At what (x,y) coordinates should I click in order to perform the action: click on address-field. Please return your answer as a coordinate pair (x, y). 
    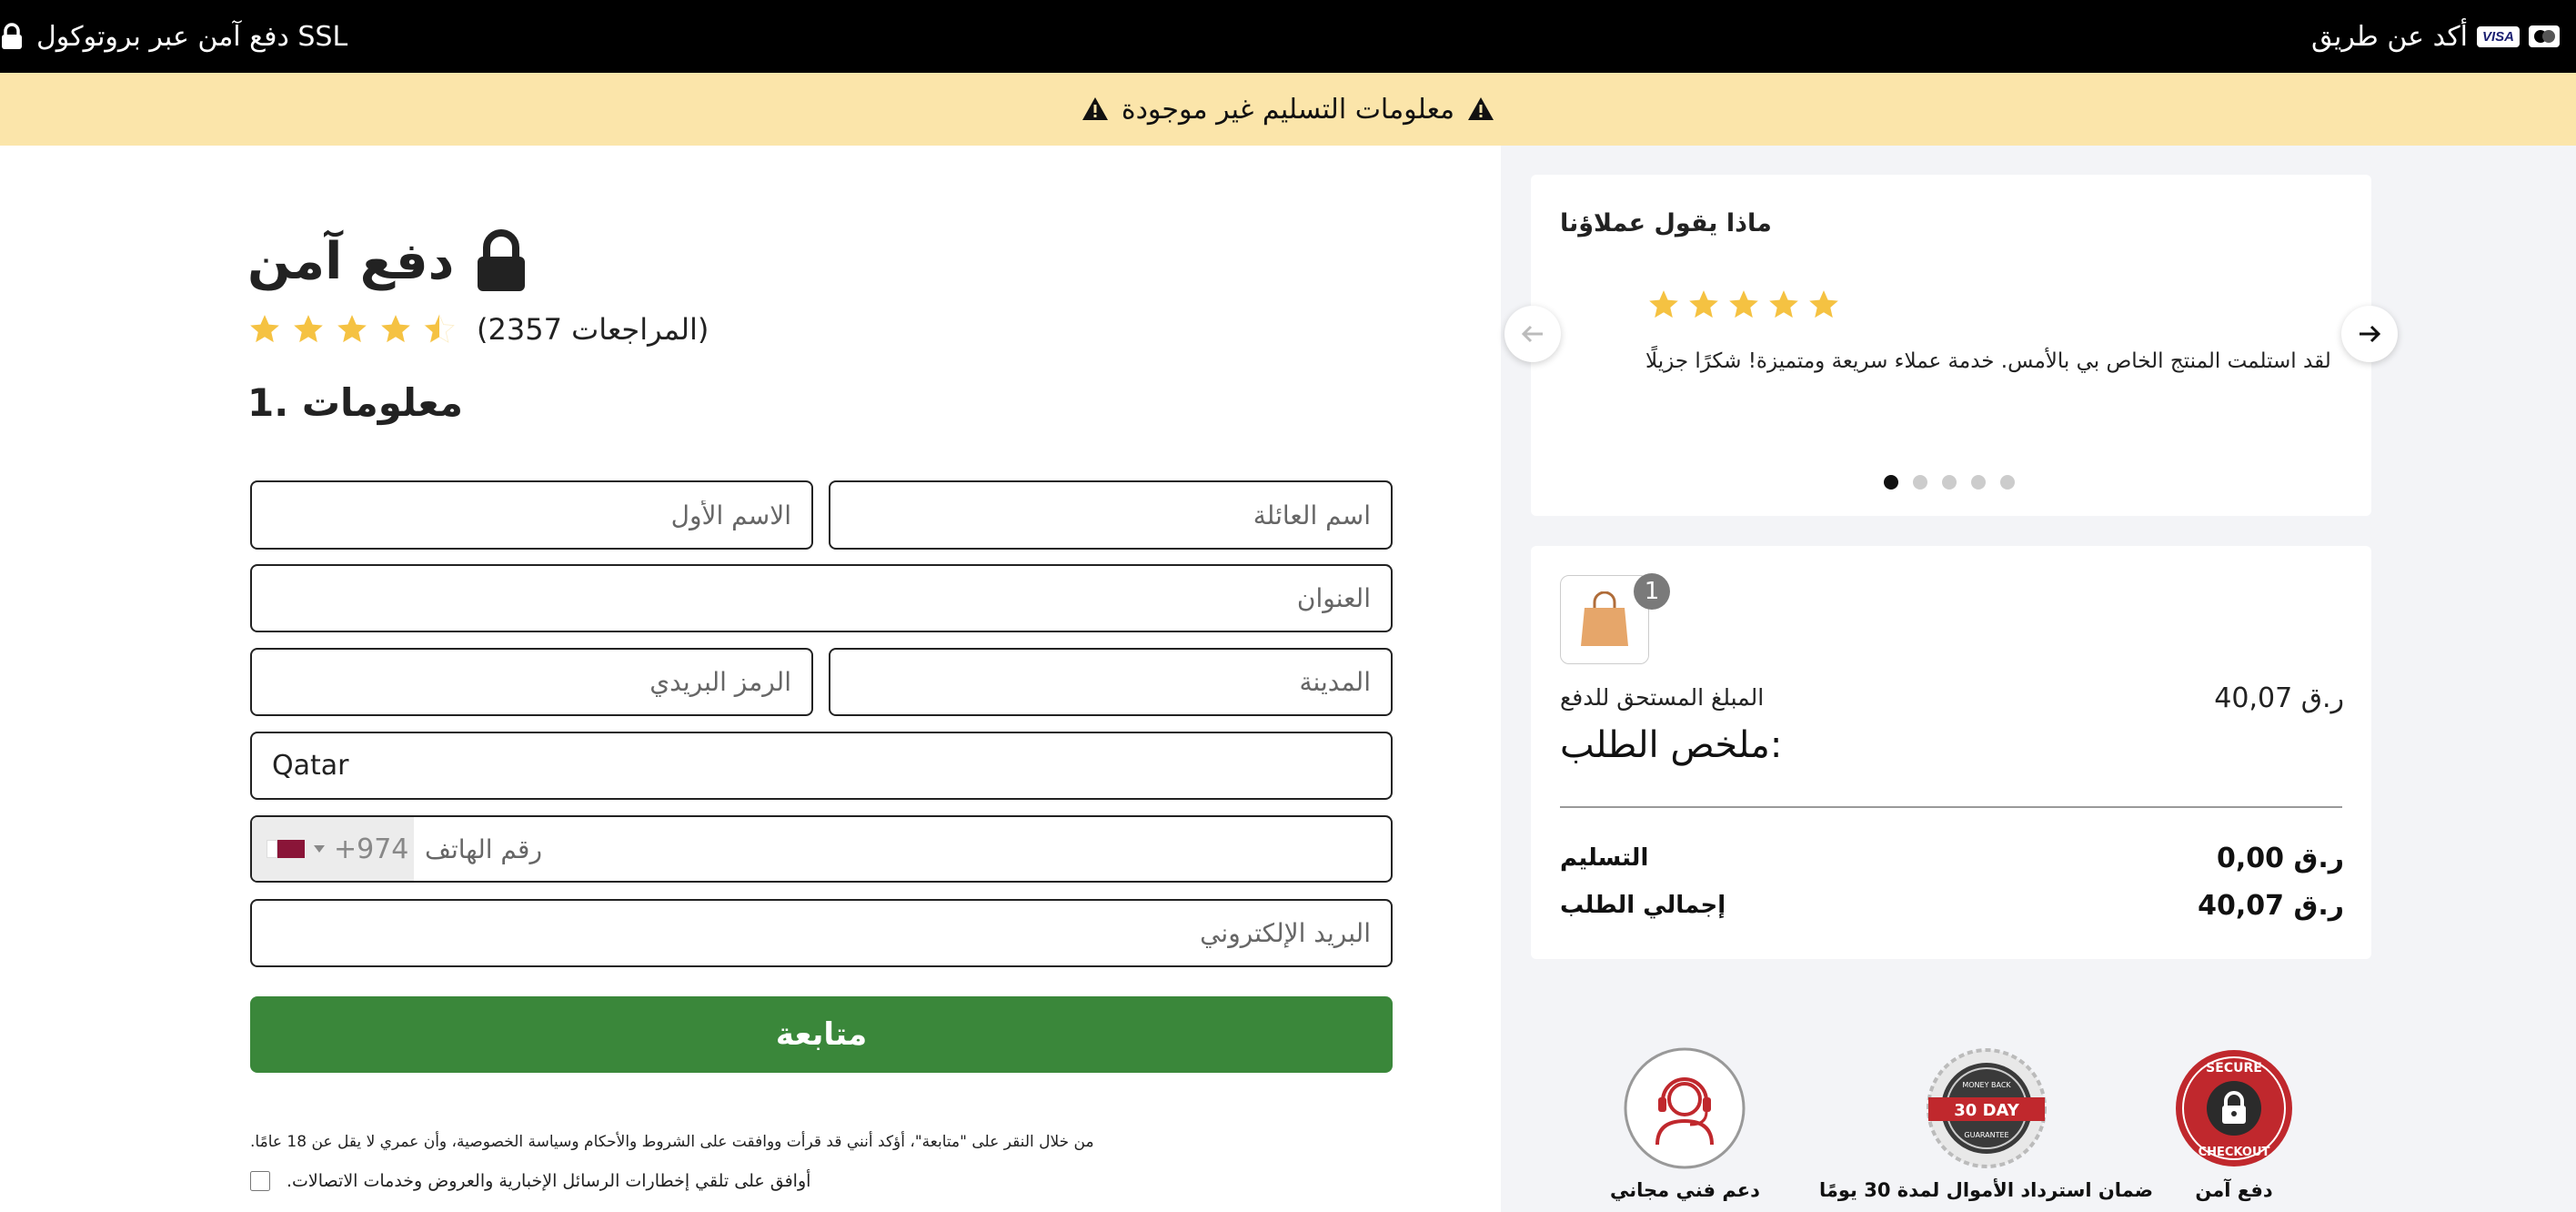
    Looking at the image, I should click on (821, 598).